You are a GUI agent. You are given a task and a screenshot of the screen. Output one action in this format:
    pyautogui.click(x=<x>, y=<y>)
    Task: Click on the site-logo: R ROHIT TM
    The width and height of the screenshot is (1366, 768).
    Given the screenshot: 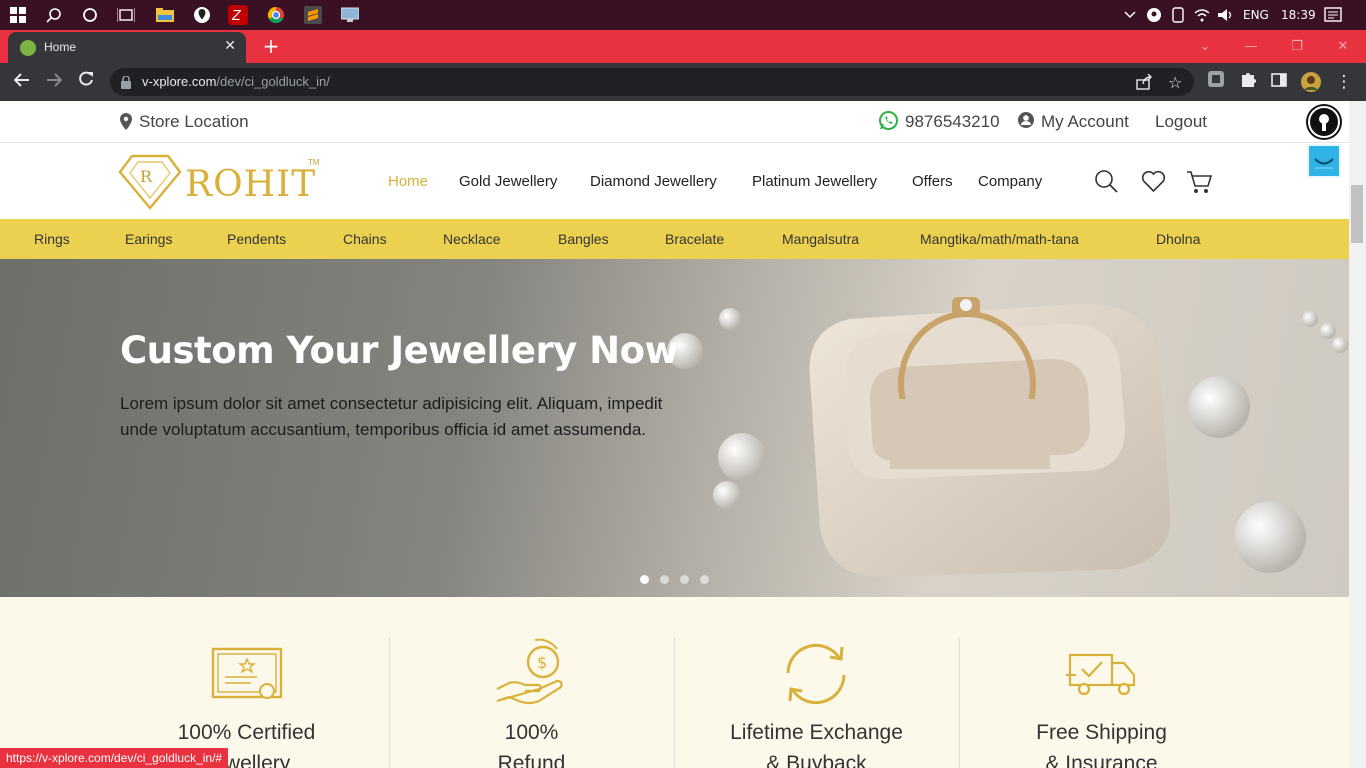 What is the action you would take?
    pyautogui.click(x=223, y=182)
    